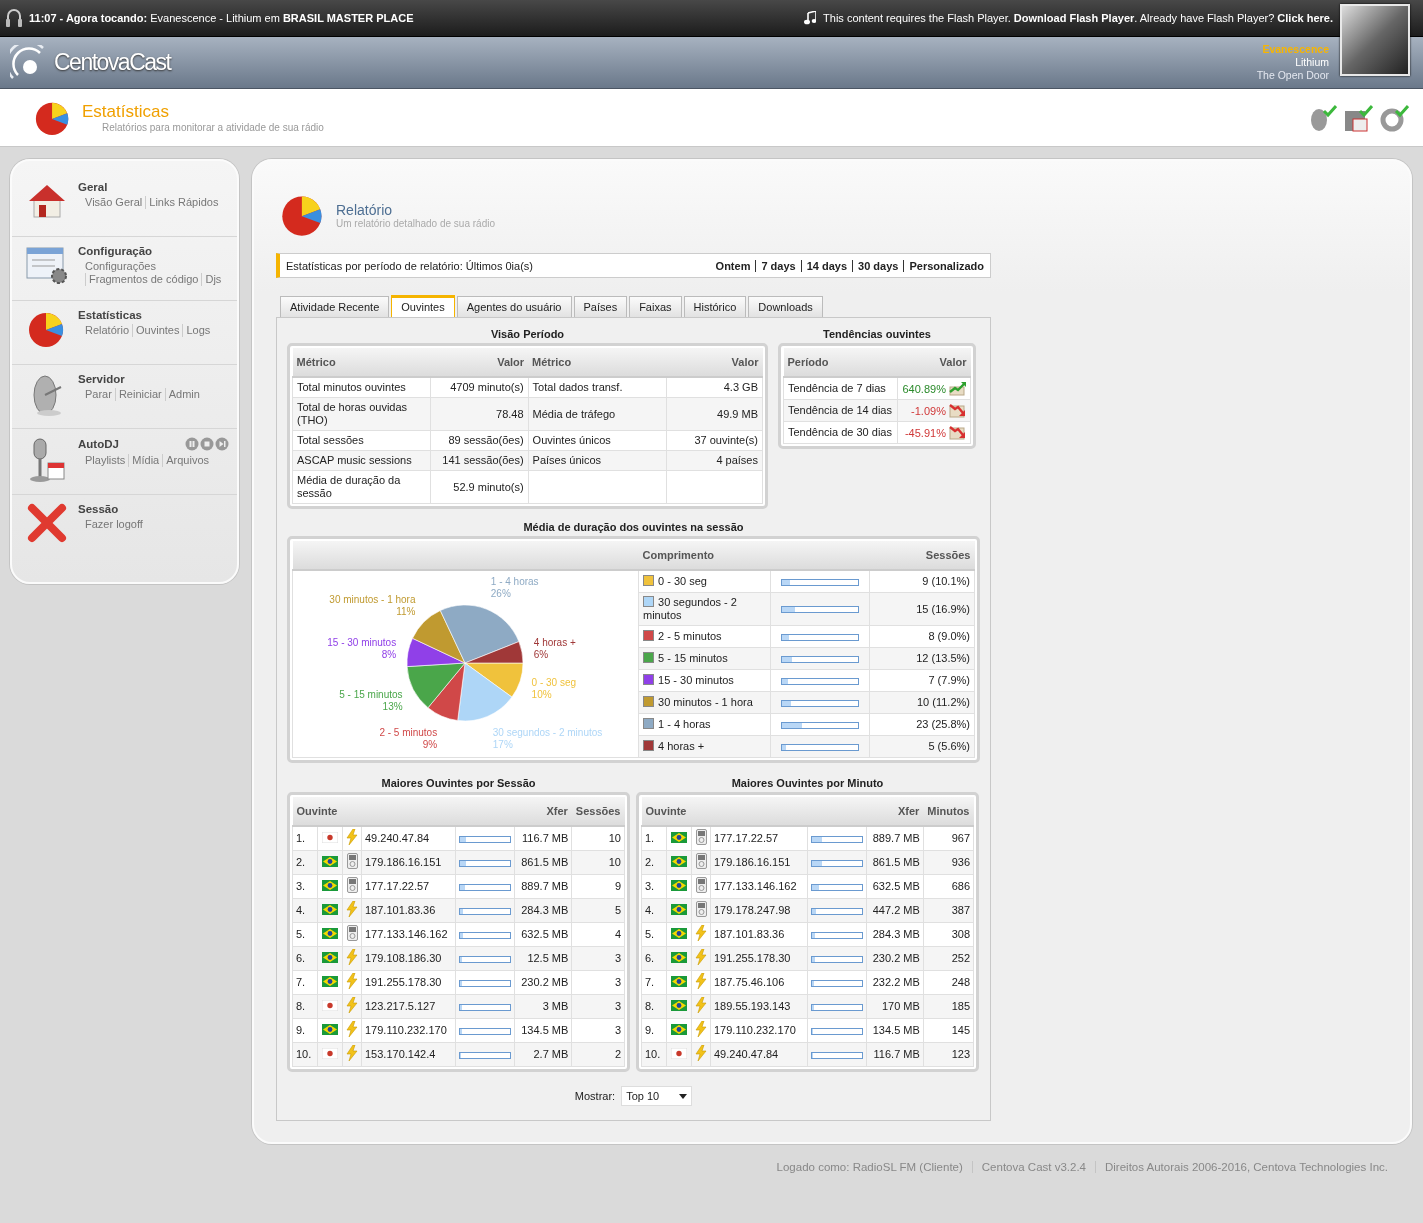  What do you see at coordinates (733, 265) in the screenshot?
I see `period-link: Ontem` at bounding box center [733, 265].